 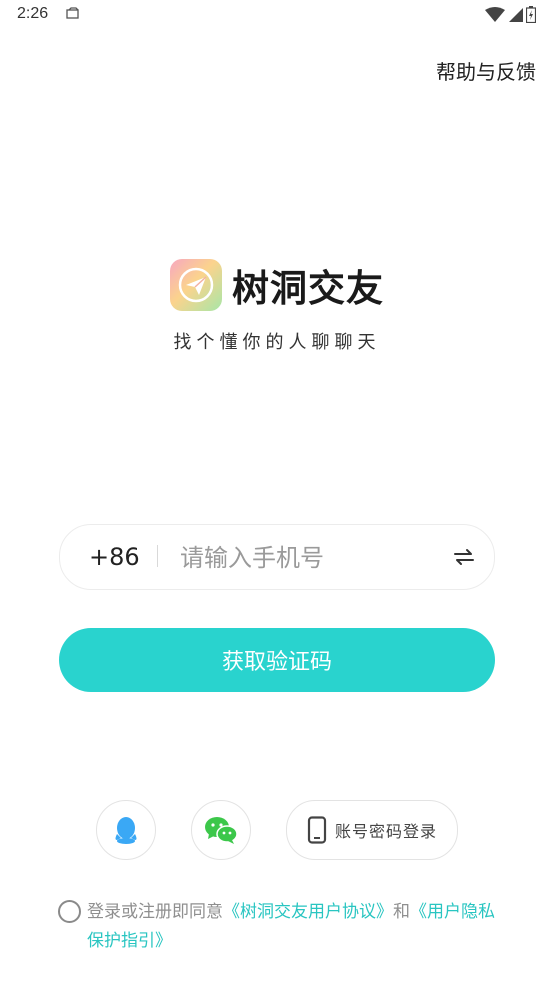 I want to click on password-login-button: 账号密码登录, so click(x=372, y=830).